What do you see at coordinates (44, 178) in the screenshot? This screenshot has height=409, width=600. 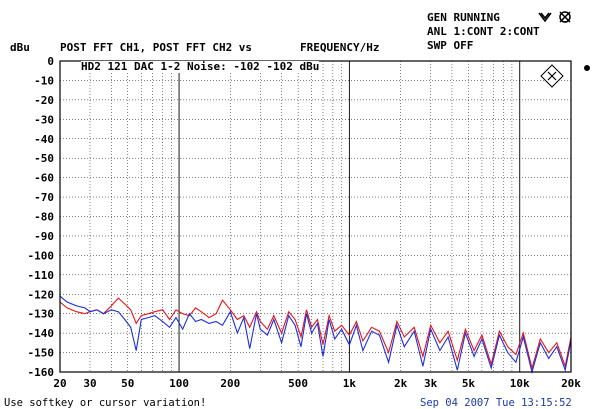 I see `y-tick-label: -60` at bounding box center [44, 178].